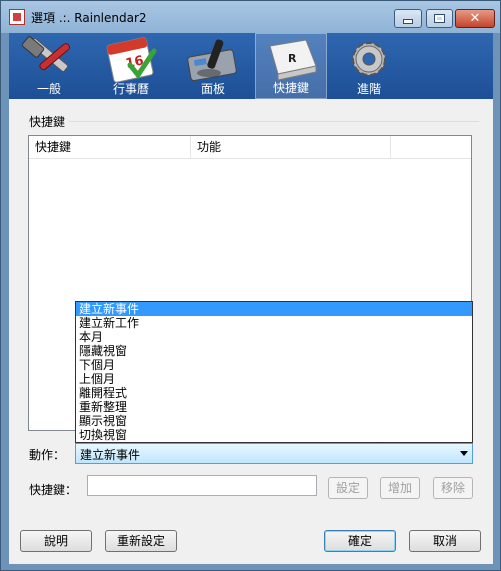 The height and width of the screenshot is (571, 501). What do you see at coordinates (56, 541) in the screenshot?
I see `help-button: 說明` at bounding box center [56, 541].